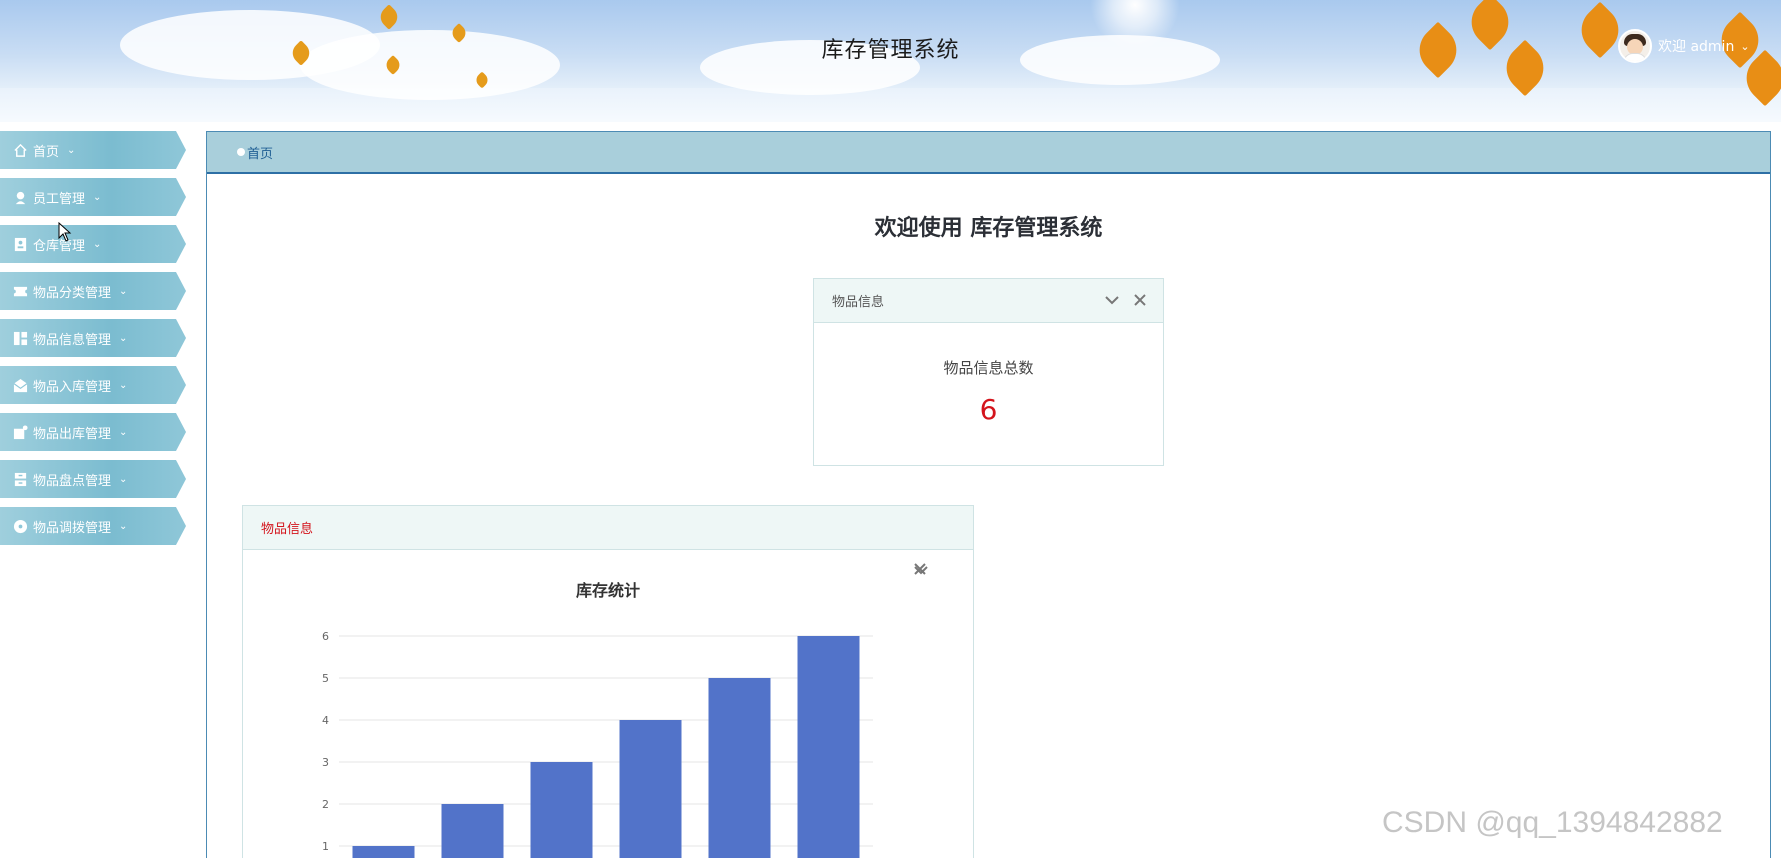 The width and height of the screenshot is (1781, 858). Describe the element at coordinates (20, 385) in the screenshot. I see `mail-icon` at that location.